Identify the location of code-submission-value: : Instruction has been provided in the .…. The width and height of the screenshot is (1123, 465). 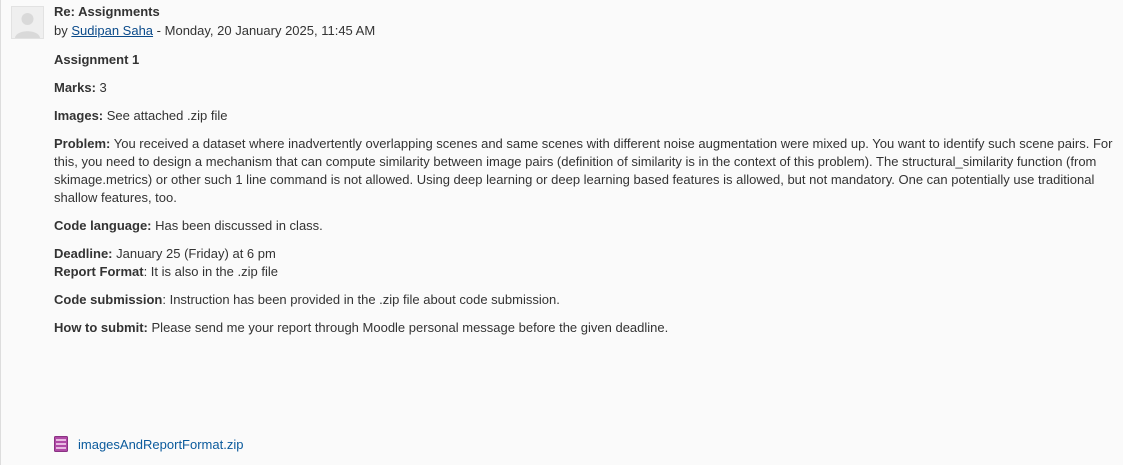
(361, 299).